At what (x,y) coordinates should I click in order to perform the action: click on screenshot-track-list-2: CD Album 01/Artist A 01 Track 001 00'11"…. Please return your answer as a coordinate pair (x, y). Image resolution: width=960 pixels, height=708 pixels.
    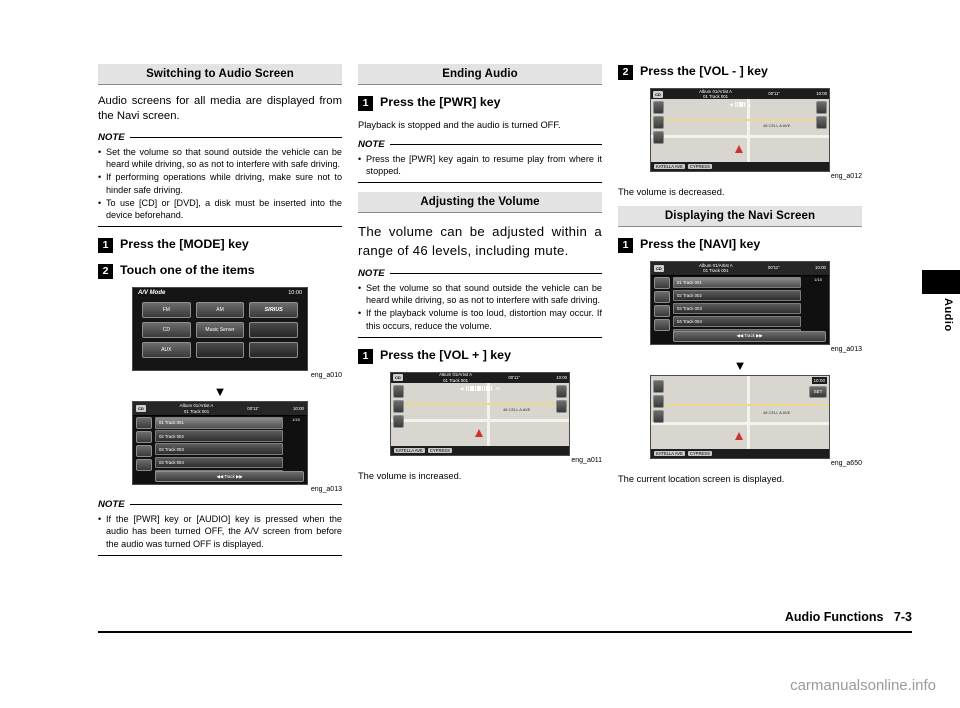
    Looking at the image, I should click on (740, 302).